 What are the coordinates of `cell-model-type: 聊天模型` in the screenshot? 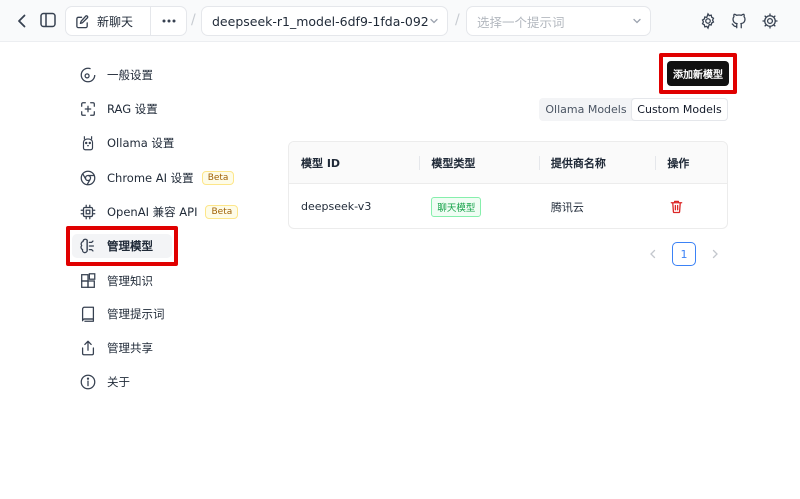 It's located at (478, 206).